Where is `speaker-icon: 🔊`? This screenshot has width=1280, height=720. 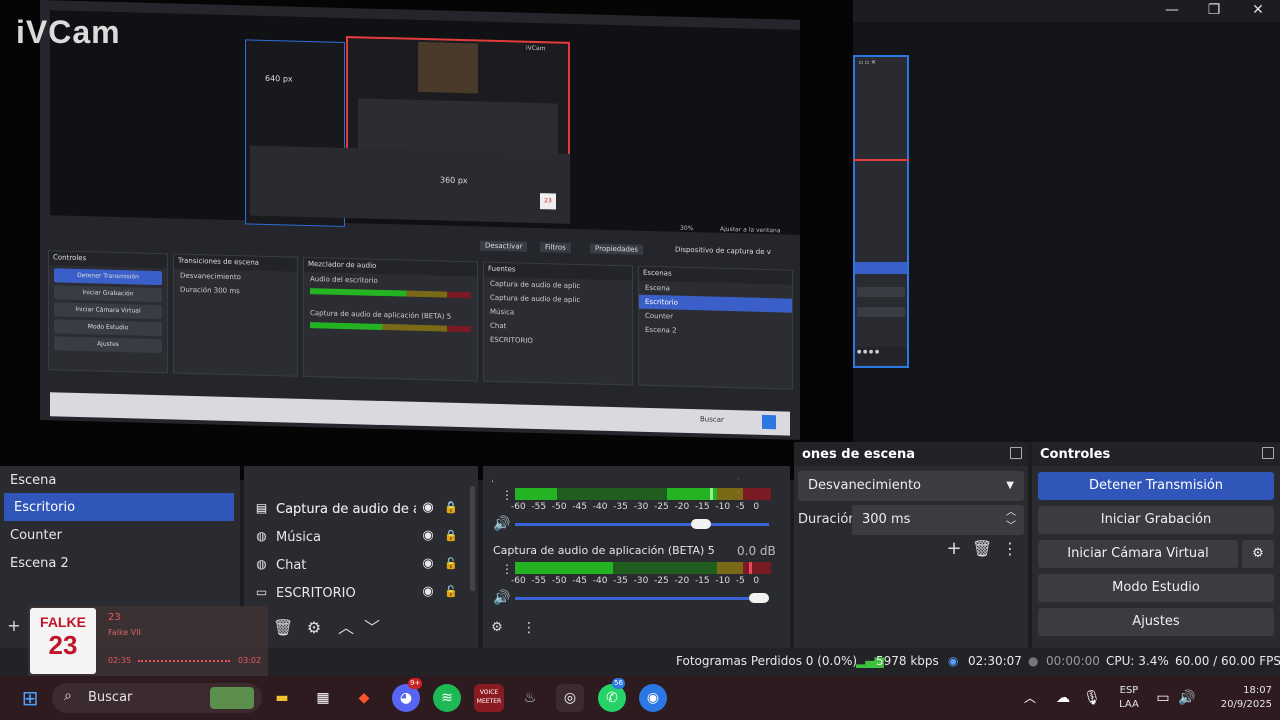 speaker-icon: 🔊 is located at coordinates (502, 598).